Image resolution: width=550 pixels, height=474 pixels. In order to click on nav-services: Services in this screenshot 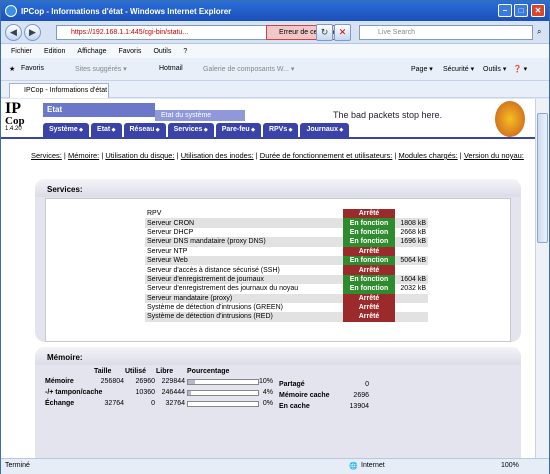, I will do `click(190, 130)`.